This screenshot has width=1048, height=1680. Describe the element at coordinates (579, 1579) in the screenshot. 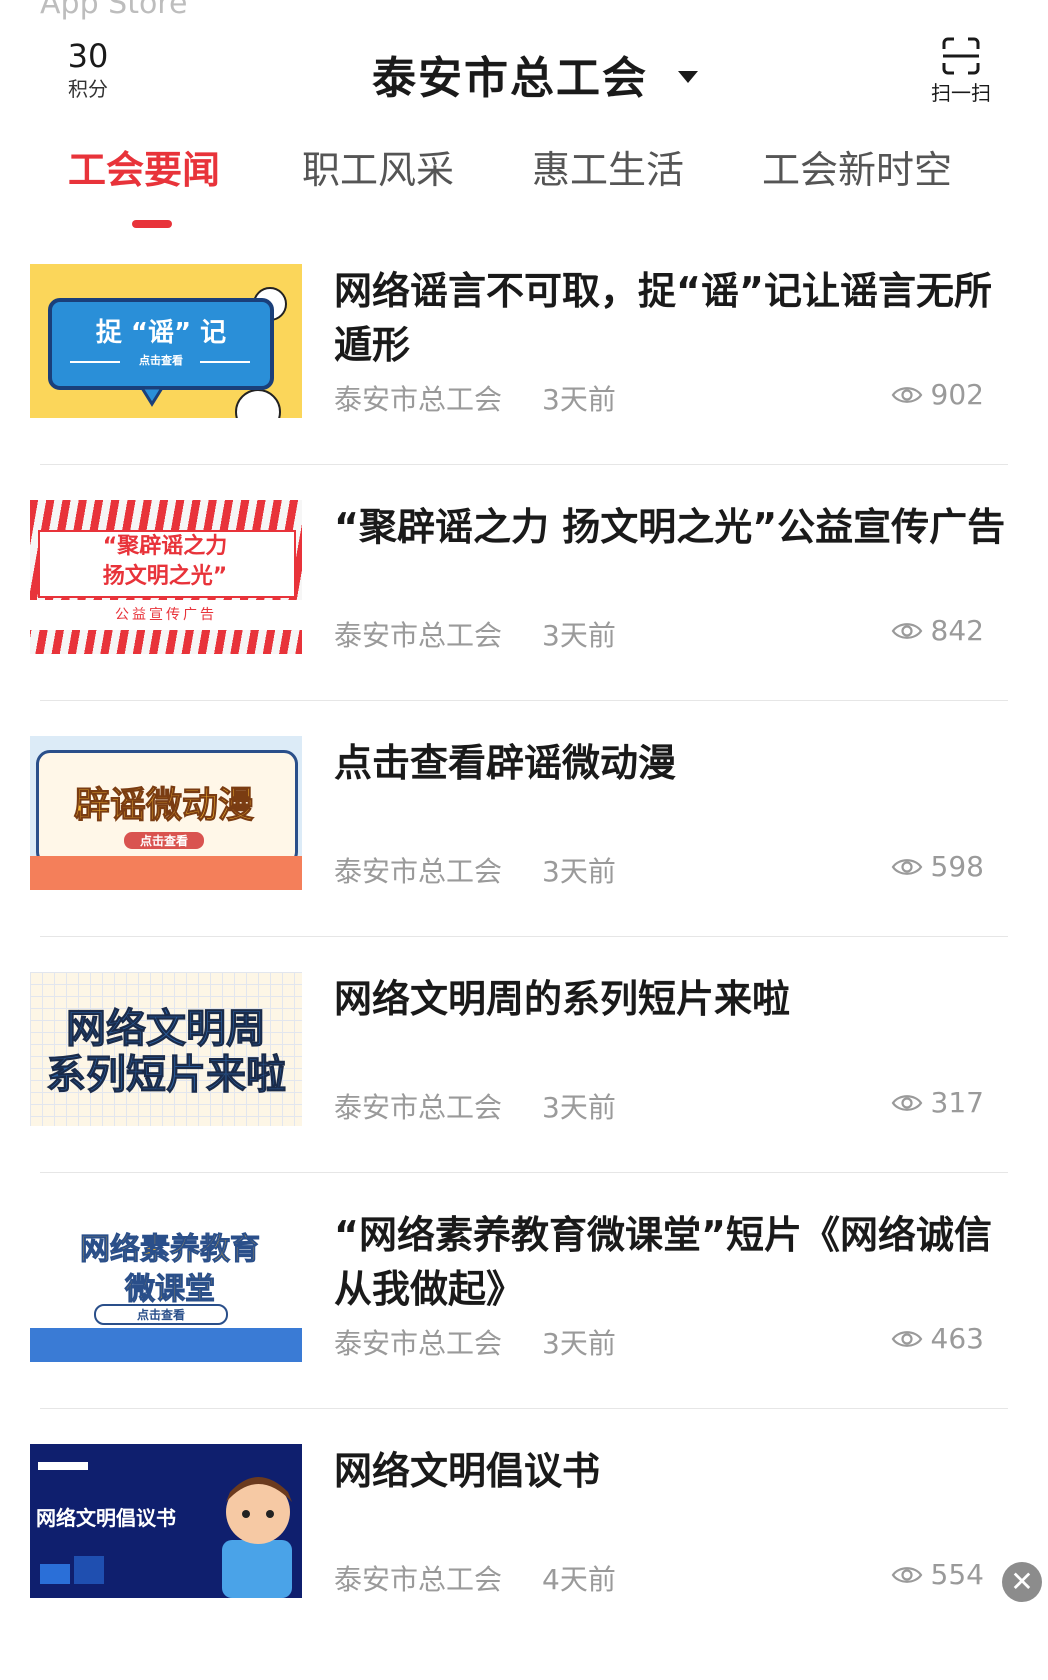

I see `article-time: 4天前` at that location.